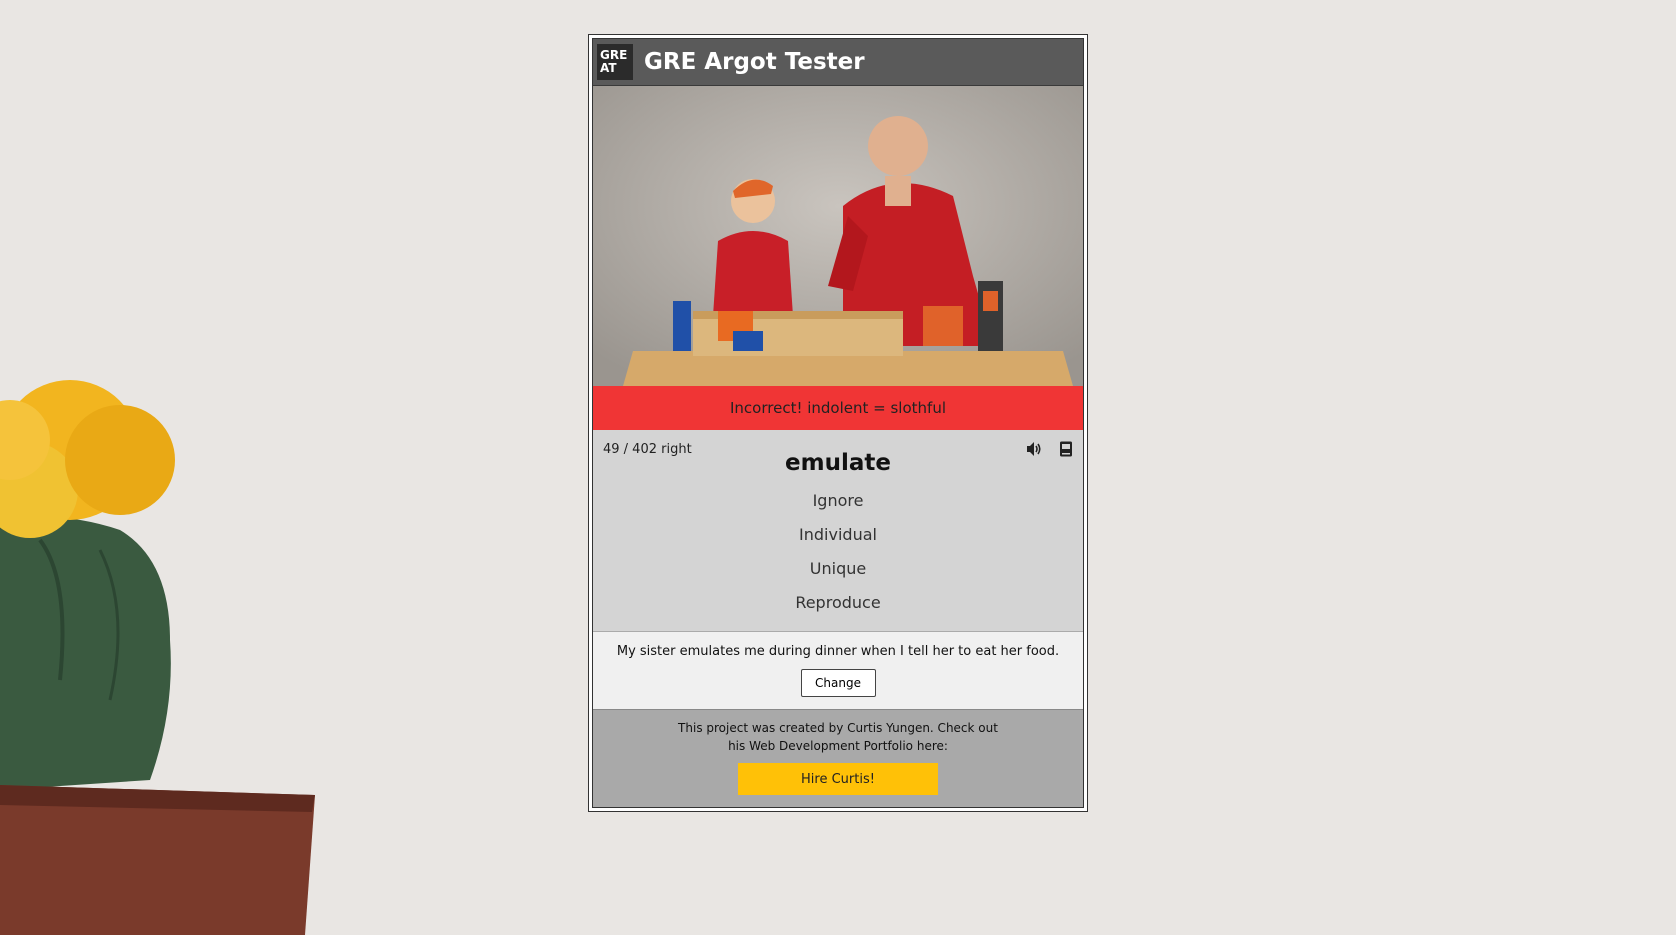 Image resolution: width=1676 pixels, height=935 pixels. I want to click on answer-feedback-banner: Incorrect! indolent = slothful, so click(838, 408).